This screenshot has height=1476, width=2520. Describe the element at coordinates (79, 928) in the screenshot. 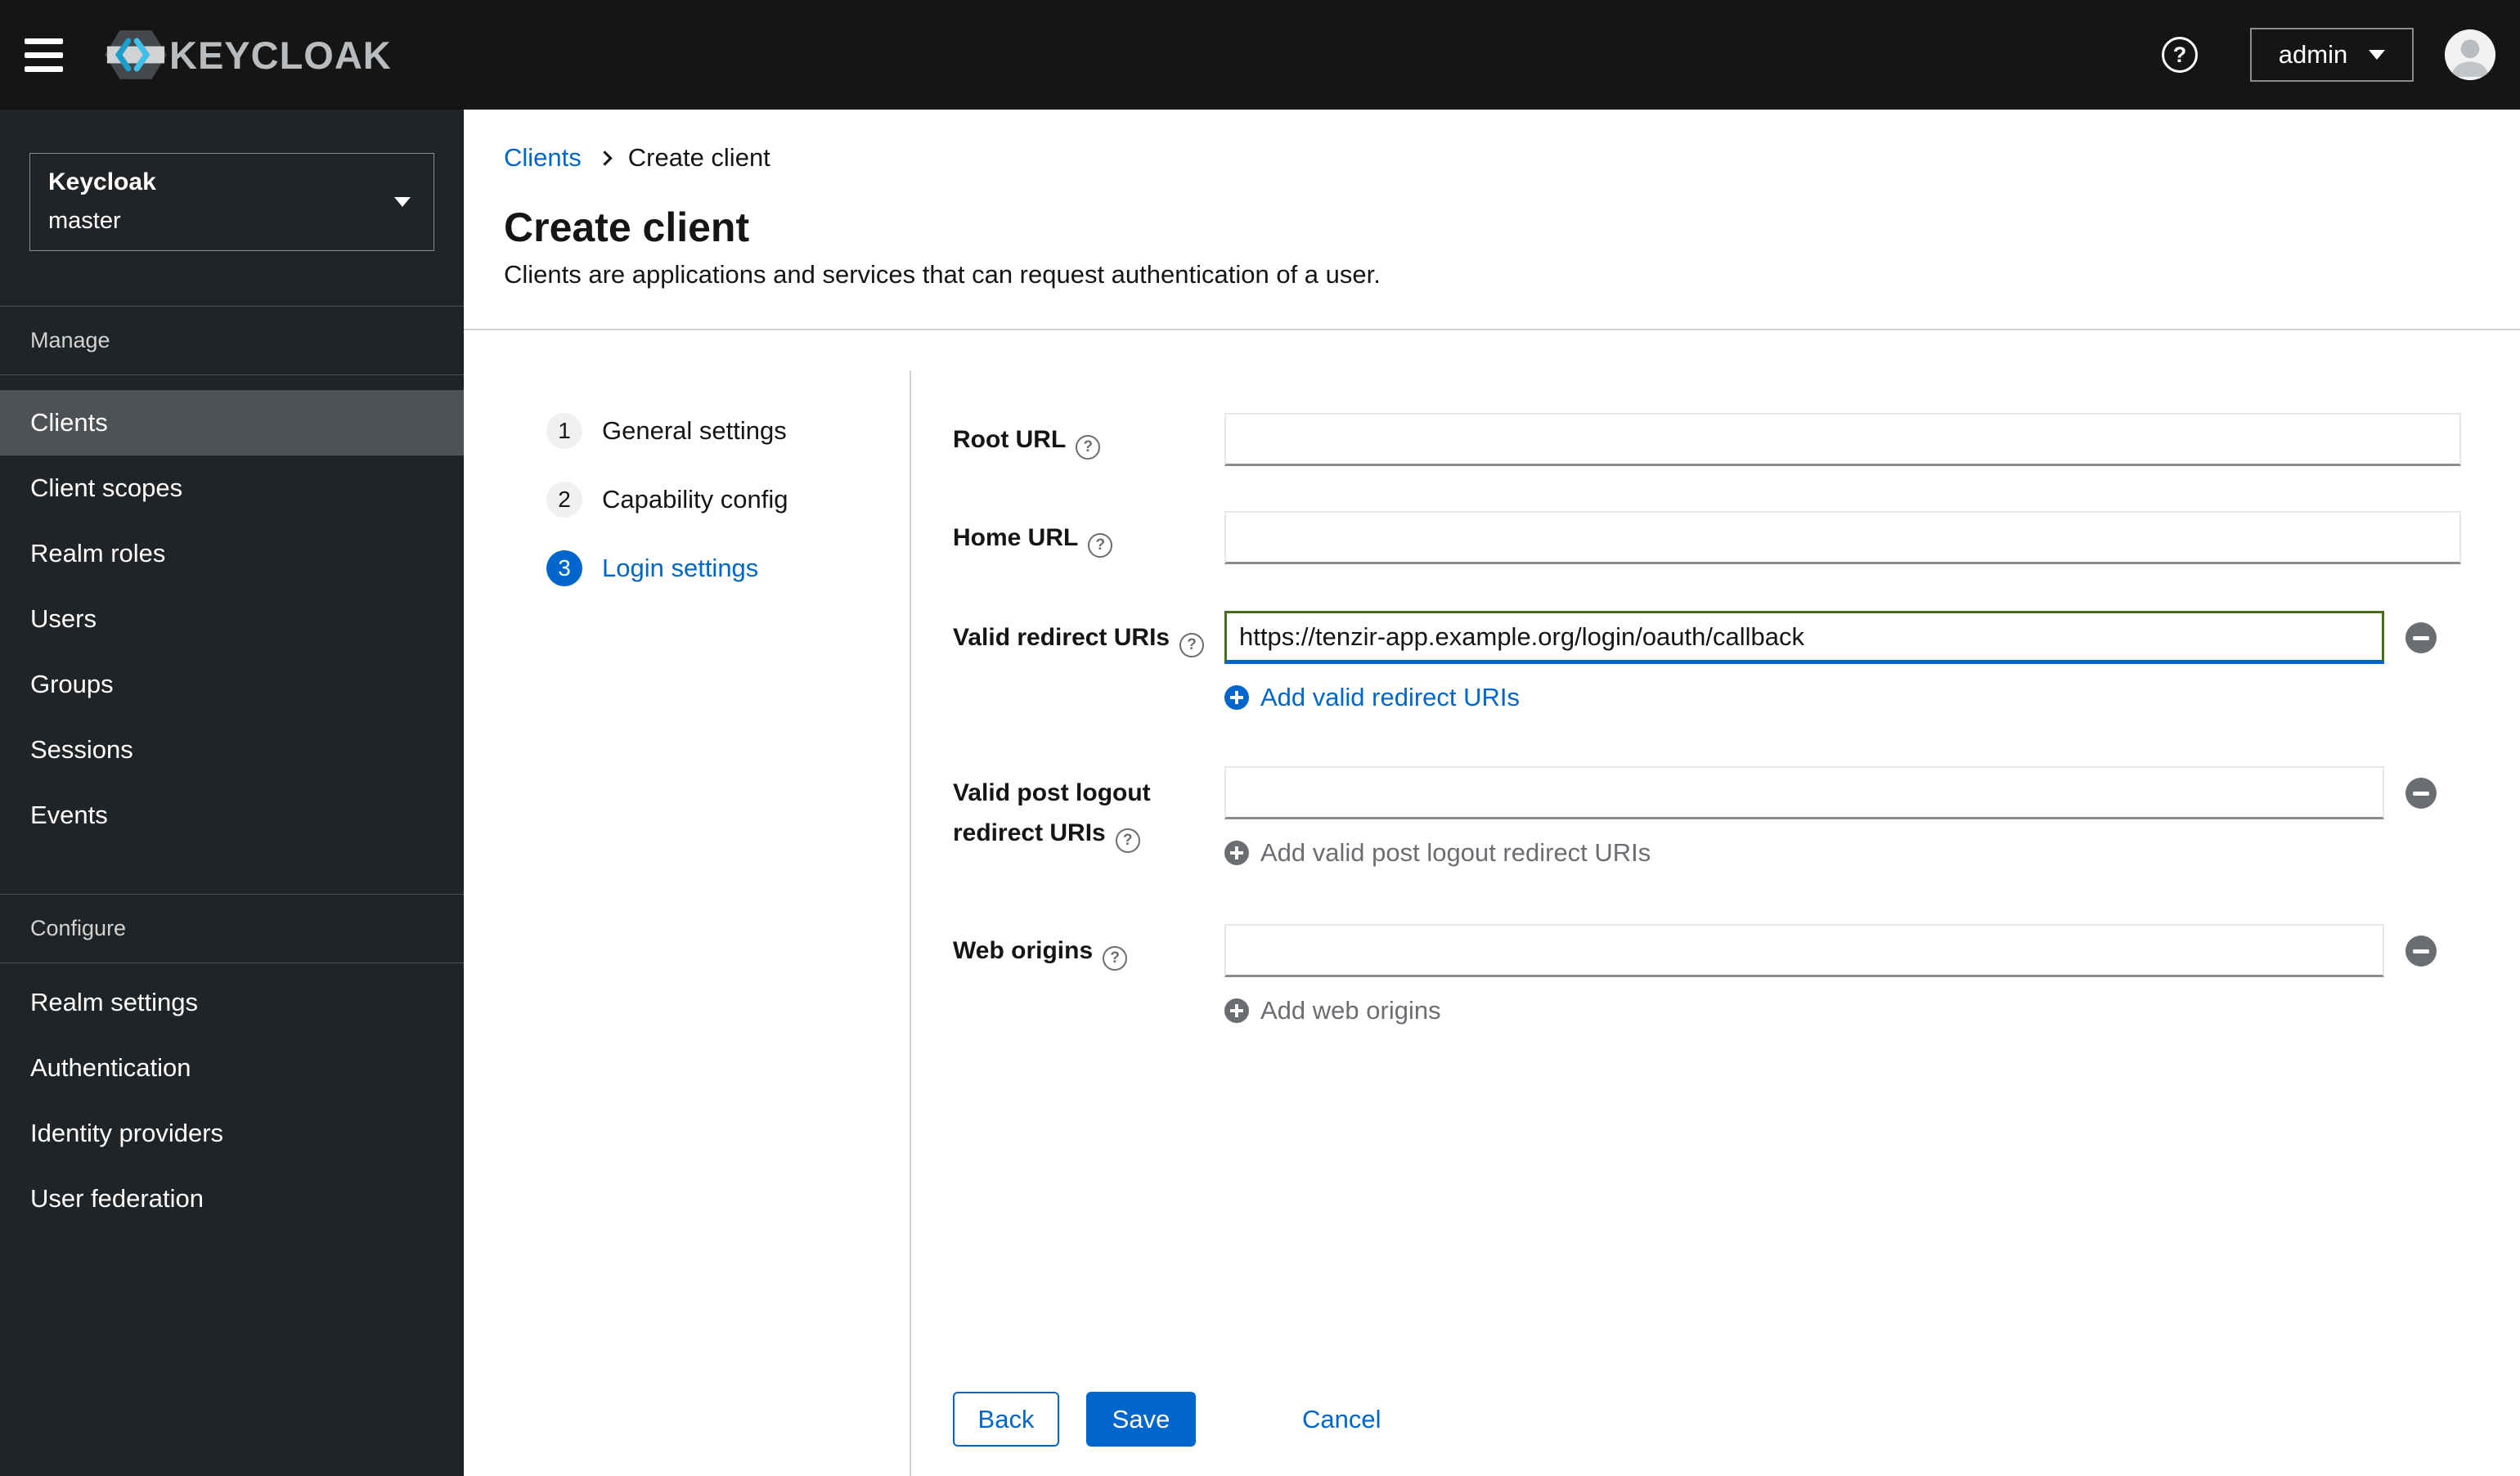

I see `nav-section-title-configure: Configure` at that location.